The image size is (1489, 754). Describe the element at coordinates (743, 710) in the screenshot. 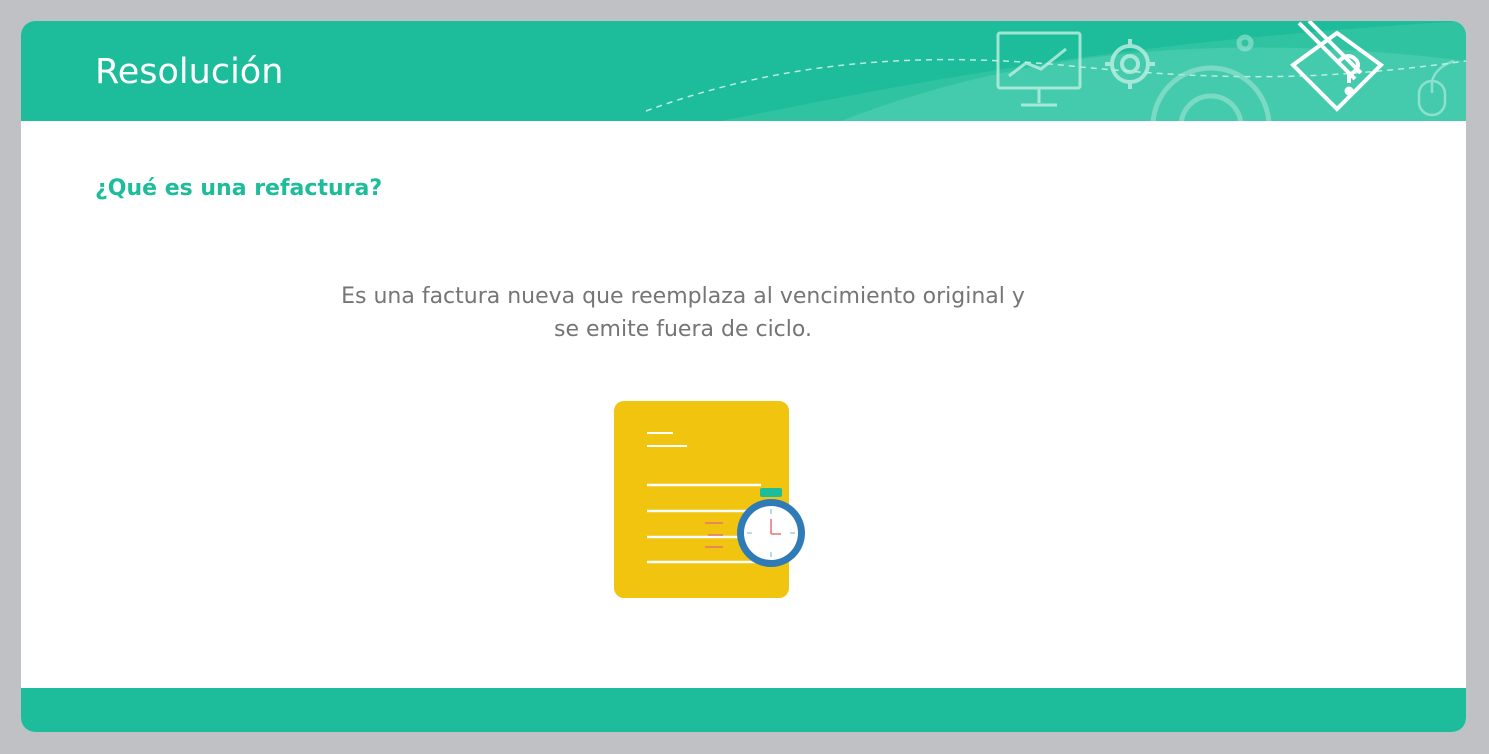

I see `footer-bar` at that location.